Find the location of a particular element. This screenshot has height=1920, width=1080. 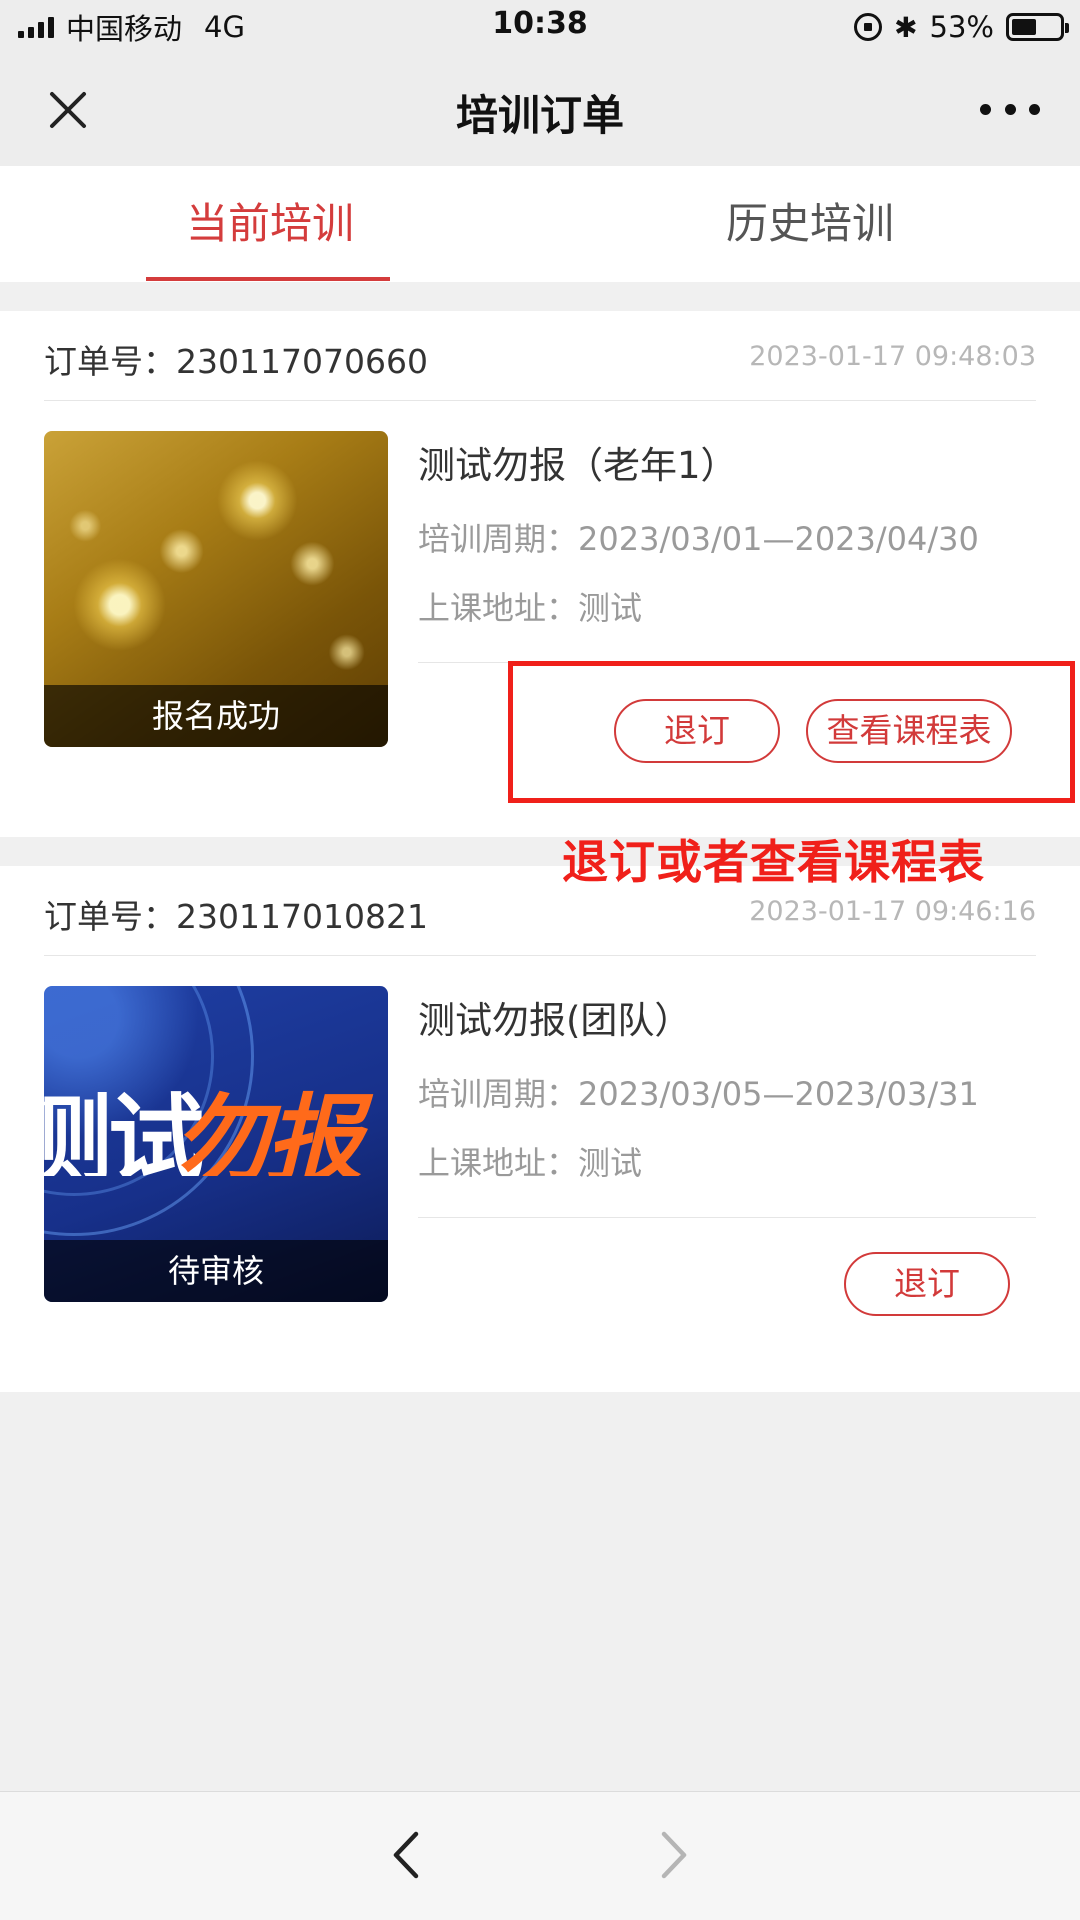

thumbnail-artwork: 测试 勿报 is located at coordinates (216, 1116).